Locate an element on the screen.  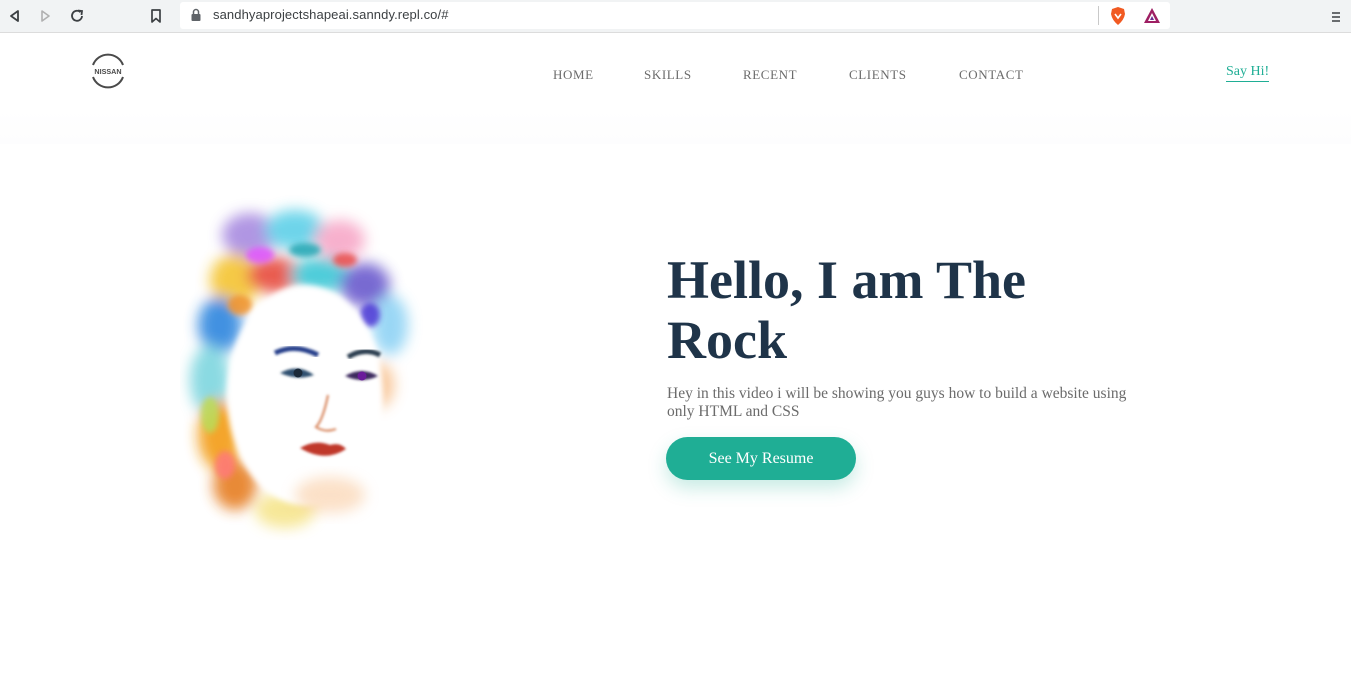
see-my-resume-button: See My Resume is located at coordinates (761, 458).